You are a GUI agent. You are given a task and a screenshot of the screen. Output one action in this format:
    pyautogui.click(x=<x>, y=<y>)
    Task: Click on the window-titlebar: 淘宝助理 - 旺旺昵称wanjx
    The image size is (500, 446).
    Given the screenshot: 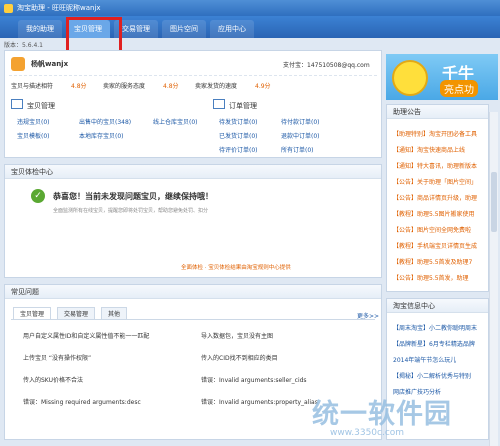 What is the action you would take?
    pyautogui.click(x=250, y=8)
    